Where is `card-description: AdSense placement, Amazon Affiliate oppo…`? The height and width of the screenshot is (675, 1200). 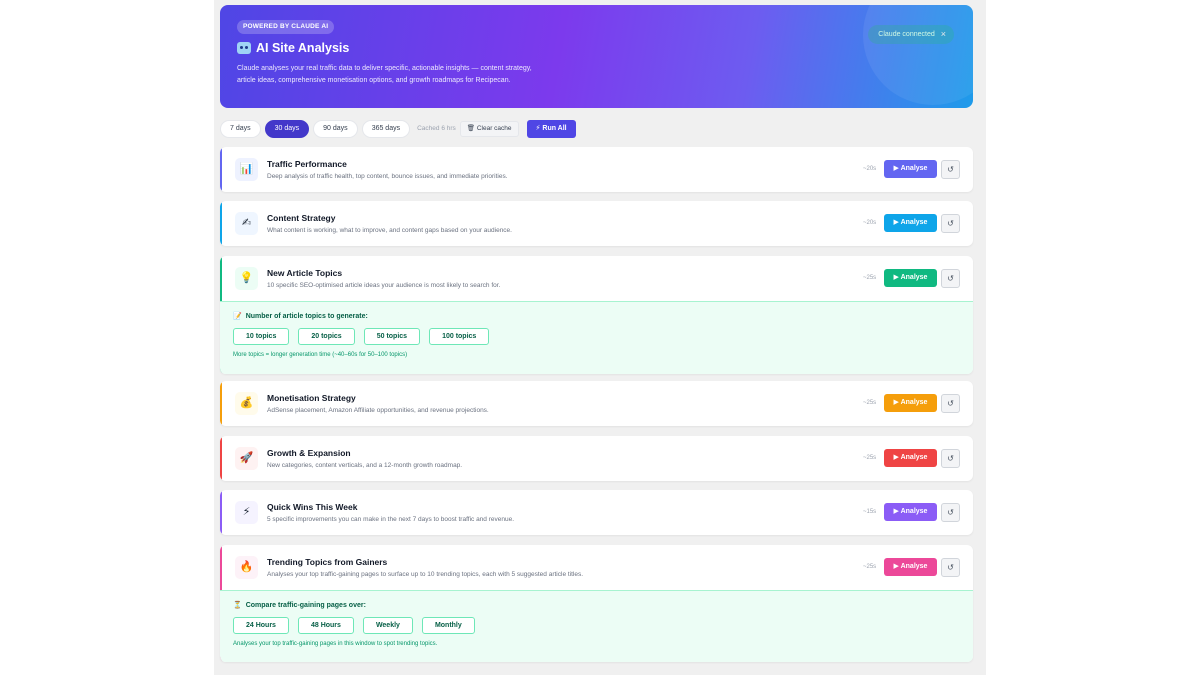
card-description: AdSense placement, Amazon Affiliate oppo… is located at coordinates (378, 410).